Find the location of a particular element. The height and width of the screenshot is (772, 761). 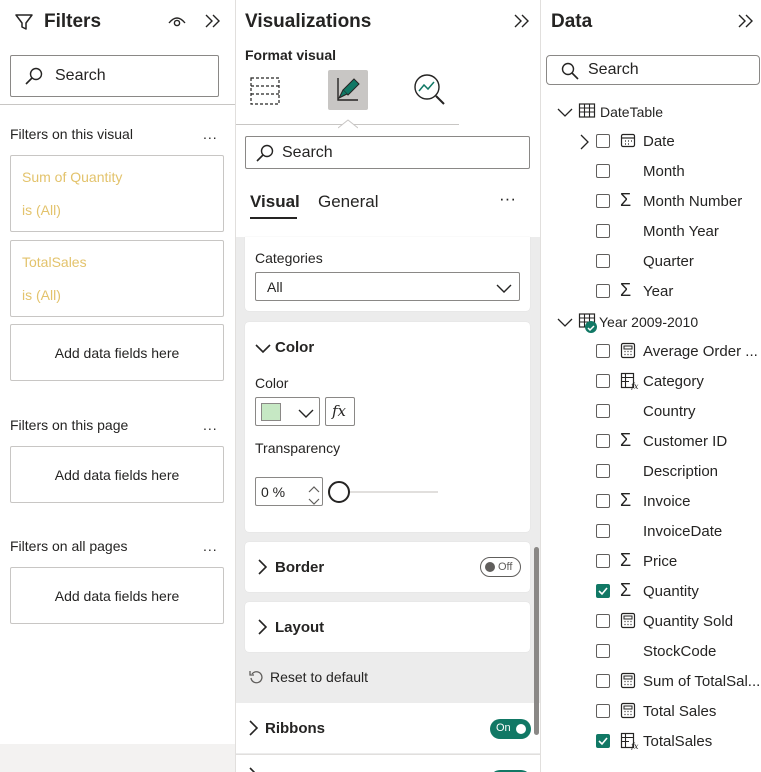

field-row: Σ Customer ID is located at coordinates (651, 441).